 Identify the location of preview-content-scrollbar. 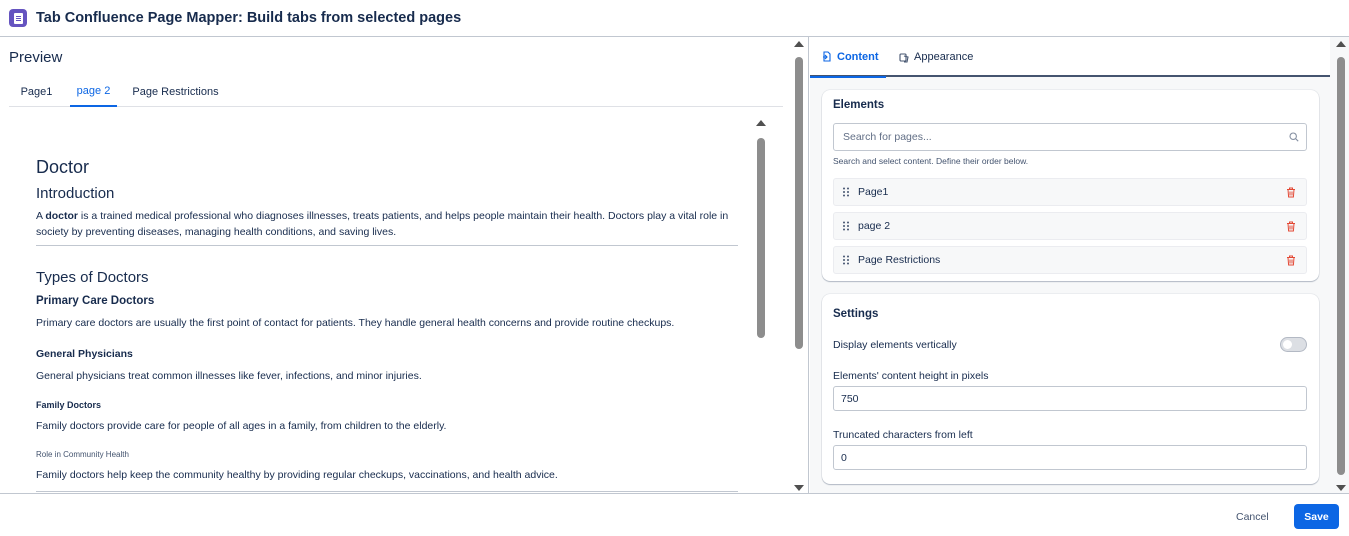
(761, 305).